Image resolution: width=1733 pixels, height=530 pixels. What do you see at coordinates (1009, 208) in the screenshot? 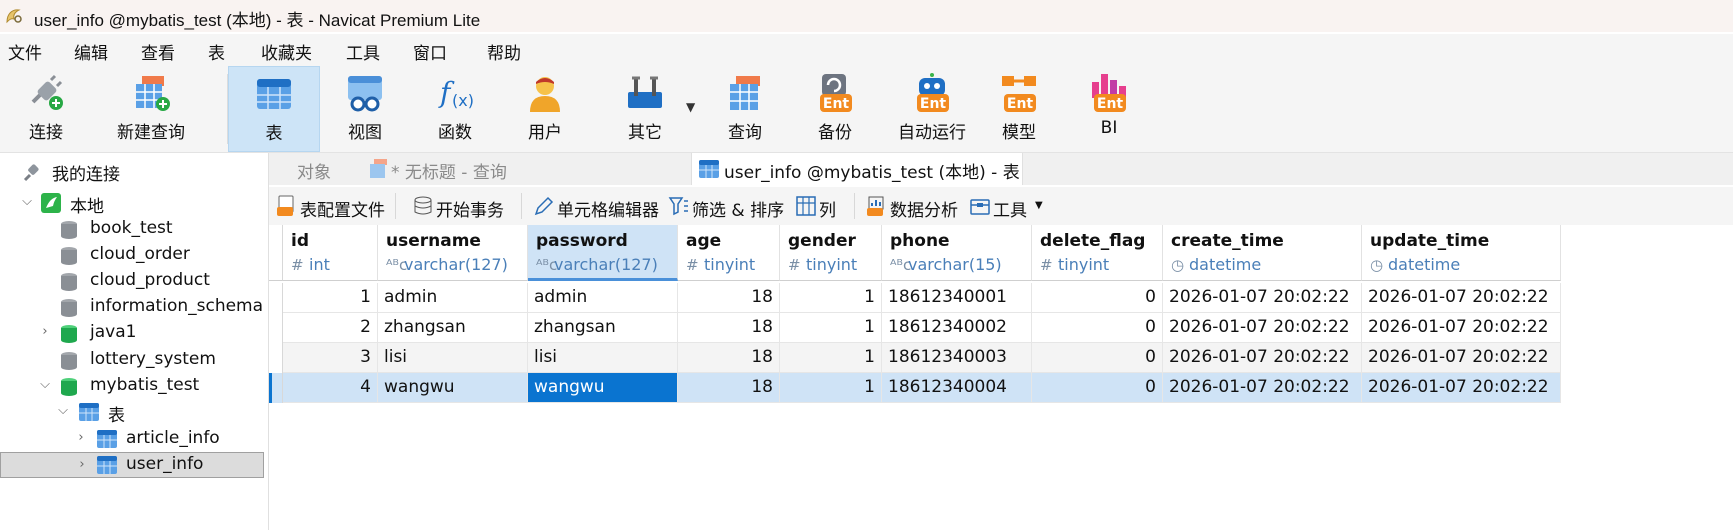
I see `tools-dropdown-button: 工具 ▼` at bounding box center [1009, 208].